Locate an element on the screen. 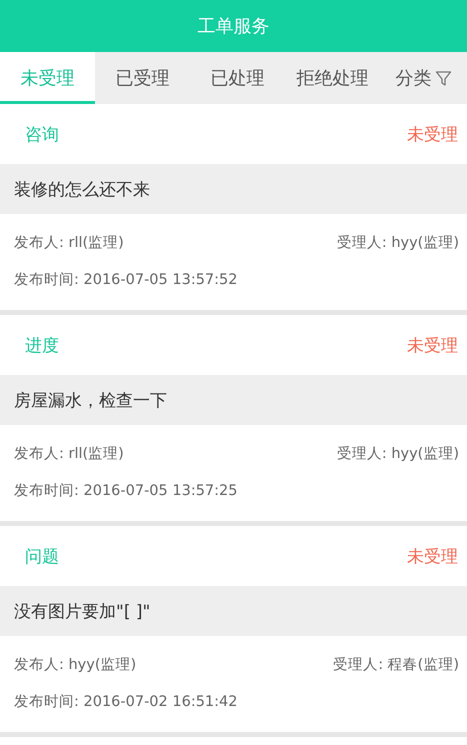  order-title: 没有图片要加"[ ]" is located at coordinates (82, 611).